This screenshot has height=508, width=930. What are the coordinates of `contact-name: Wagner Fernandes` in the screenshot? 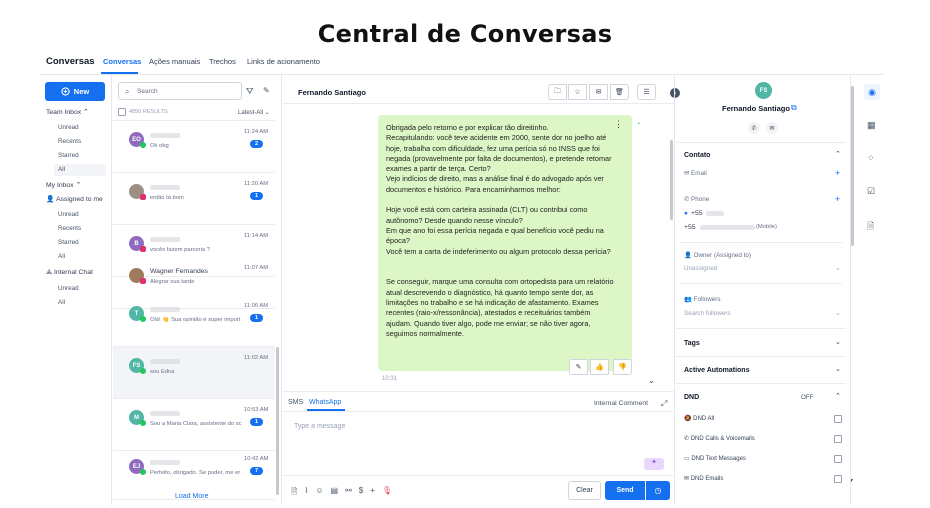 It's located at (179, 271).